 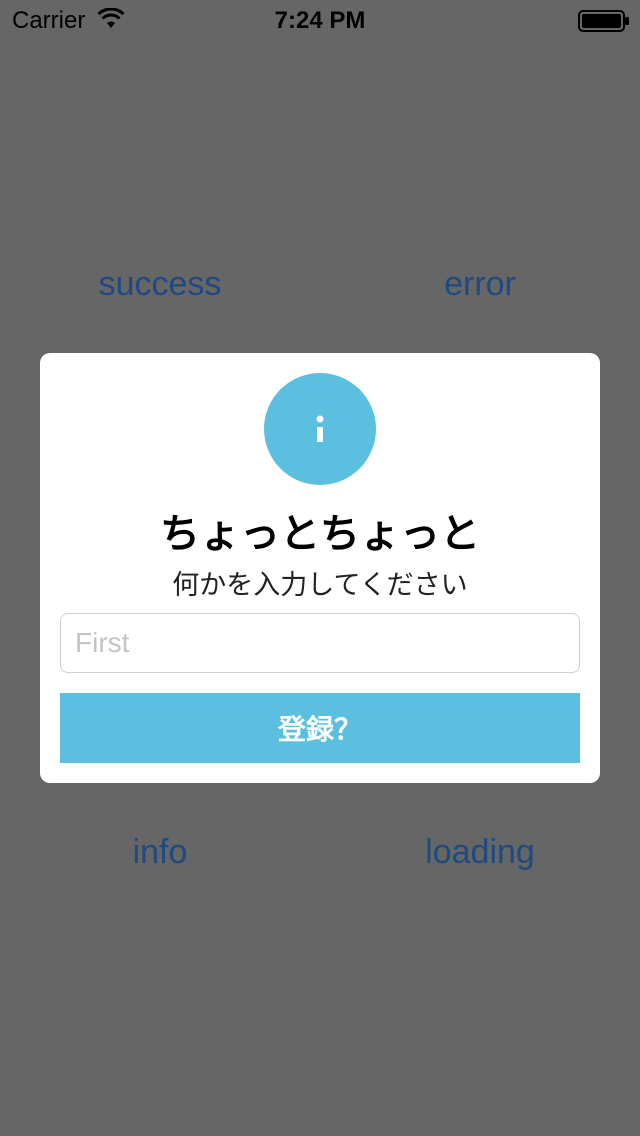 I want to click on info-icon, so click(x=320, y=429).